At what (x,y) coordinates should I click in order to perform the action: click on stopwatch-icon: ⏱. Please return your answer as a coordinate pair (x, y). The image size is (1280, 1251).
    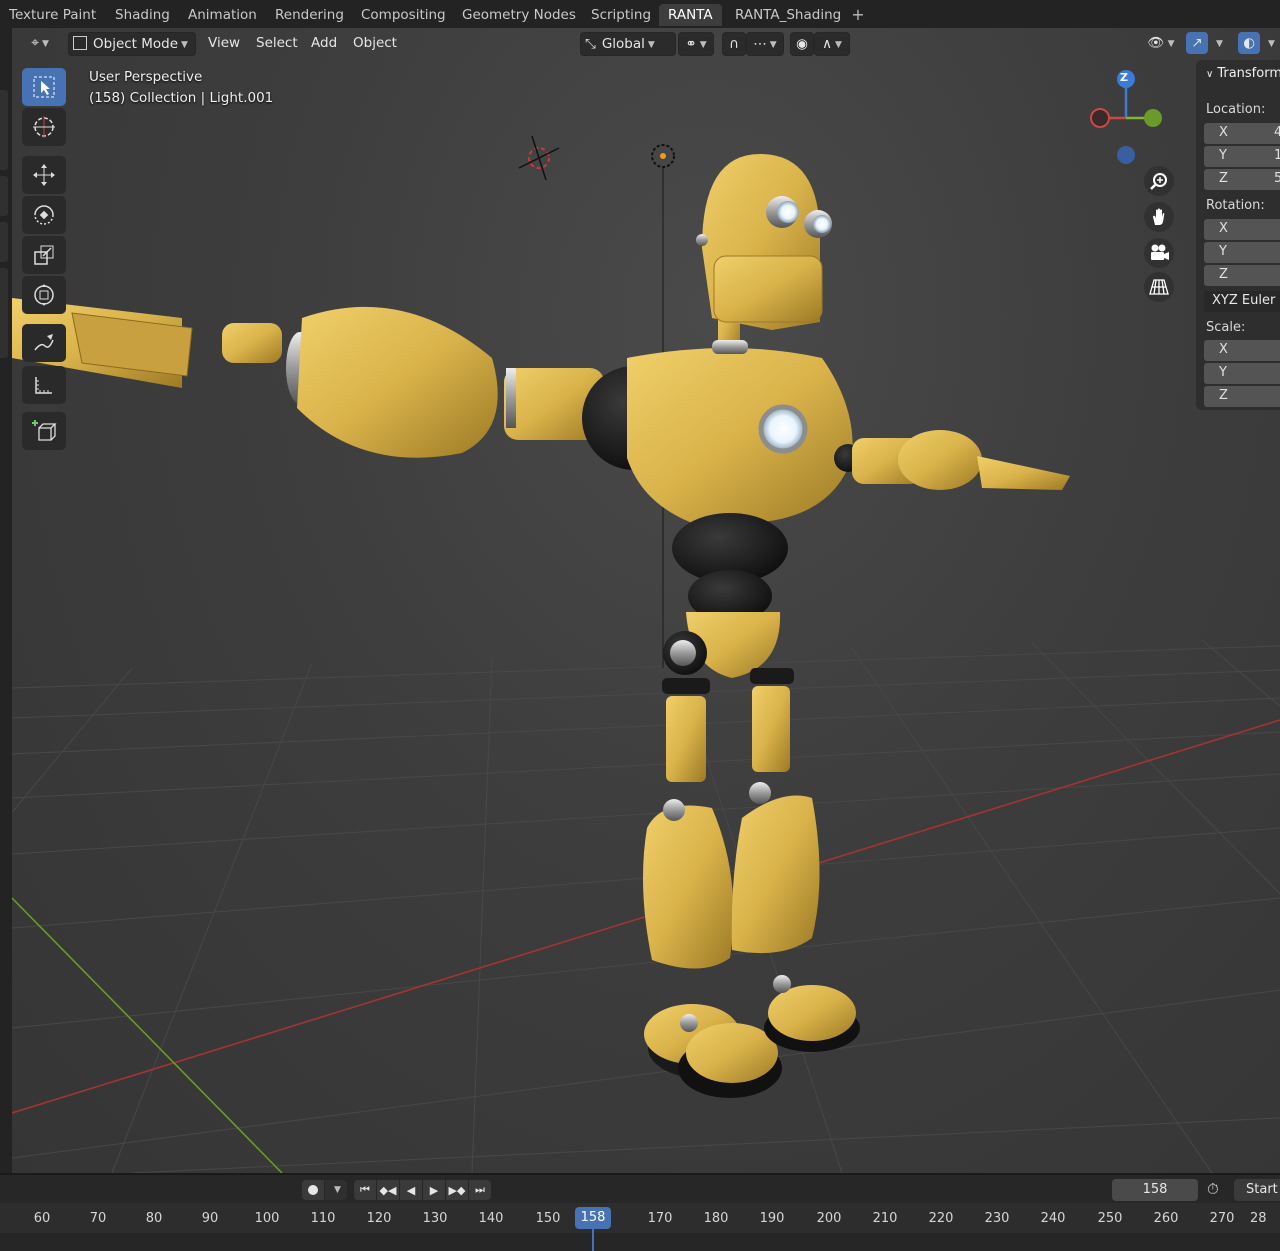
    Looking at the image, I should click on (1213, 1189).